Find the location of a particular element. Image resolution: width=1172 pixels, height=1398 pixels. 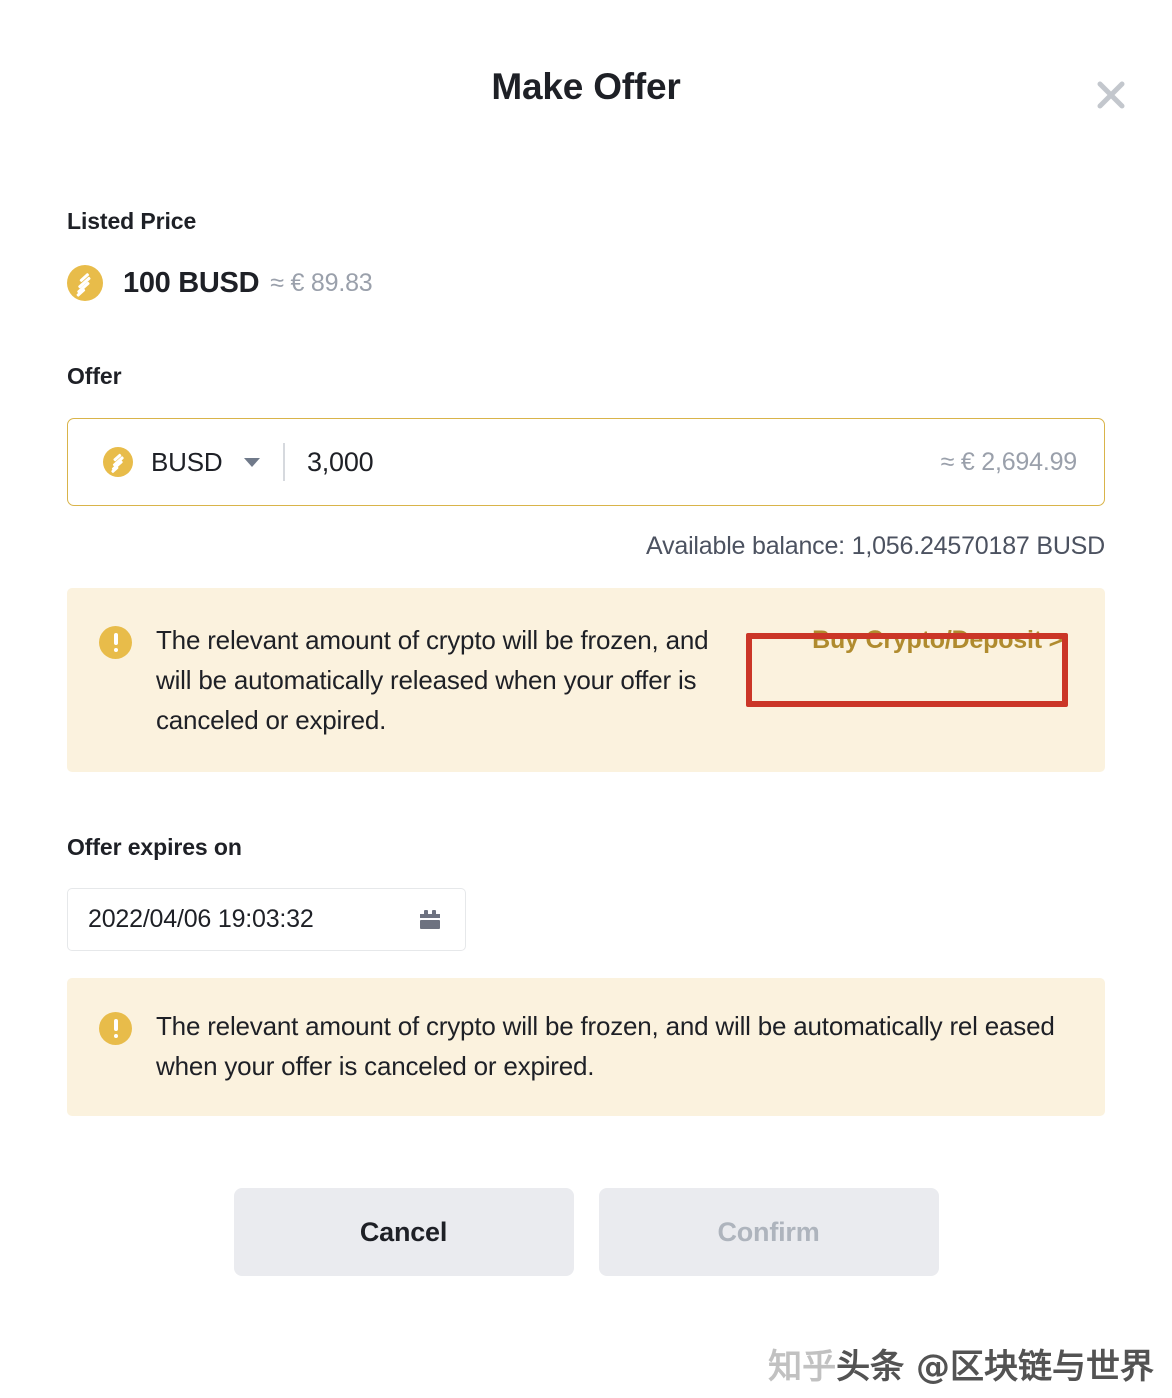

modal-footer: Cancel Confirm is located at coordinates (586, 1232).